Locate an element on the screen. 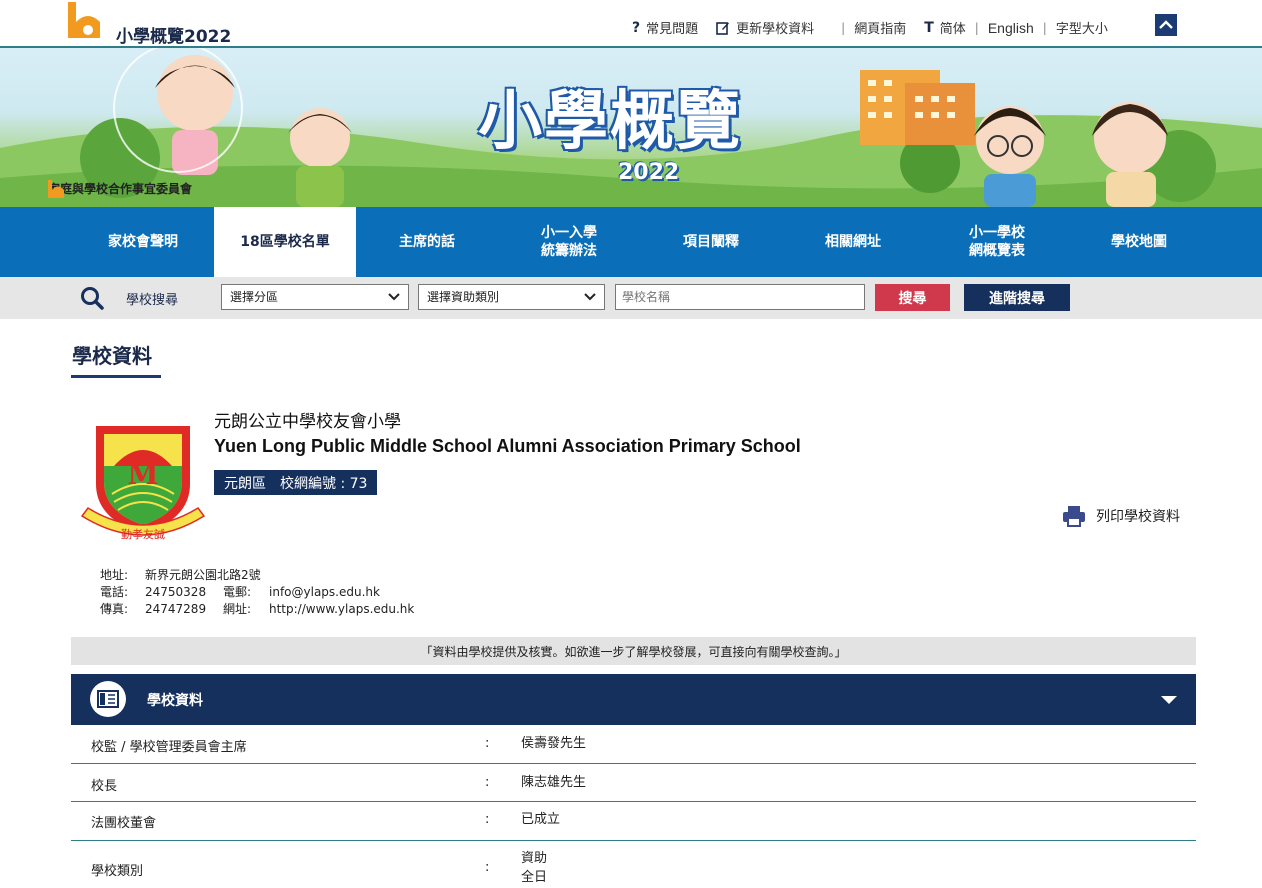 The height and width of the screenshot is (888, 1262). guide-link: 網頁指南 is located at coordinates (880, 27).